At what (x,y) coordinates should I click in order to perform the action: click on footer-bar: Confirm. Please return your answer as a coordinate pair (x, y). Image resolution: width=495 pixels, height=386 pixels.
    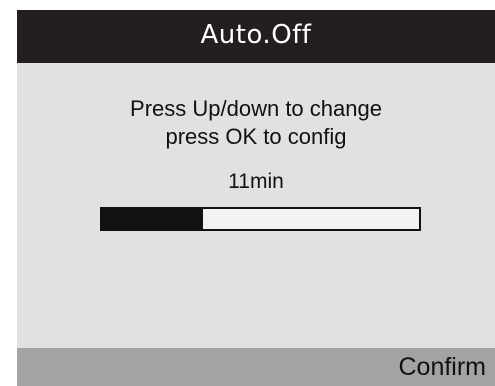
    Looking at the image, I should click on (256, 367).